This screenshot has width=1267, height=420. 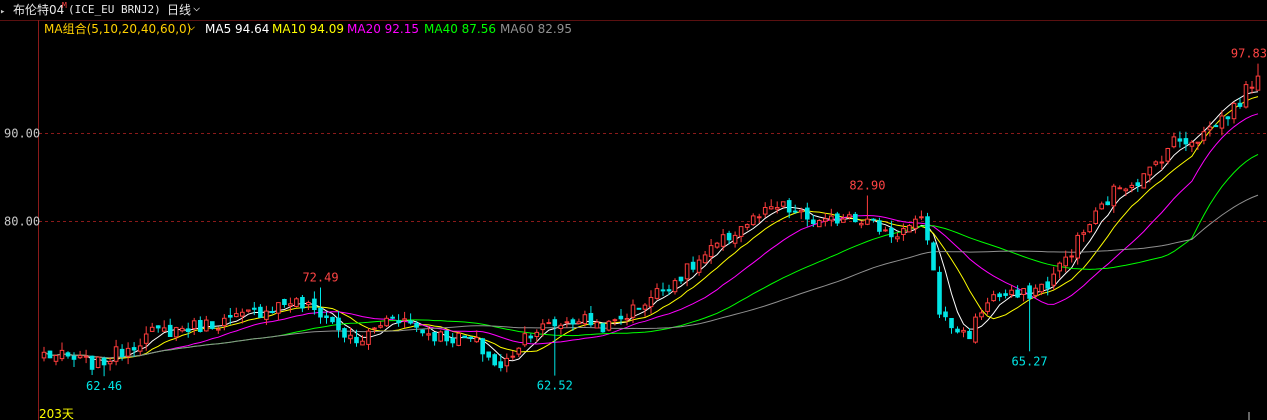 What do you see at coordinates (1030, 361) in the screenshot?
I see `annotation-65.27: 65.27` at bounding box center [1030, 361].